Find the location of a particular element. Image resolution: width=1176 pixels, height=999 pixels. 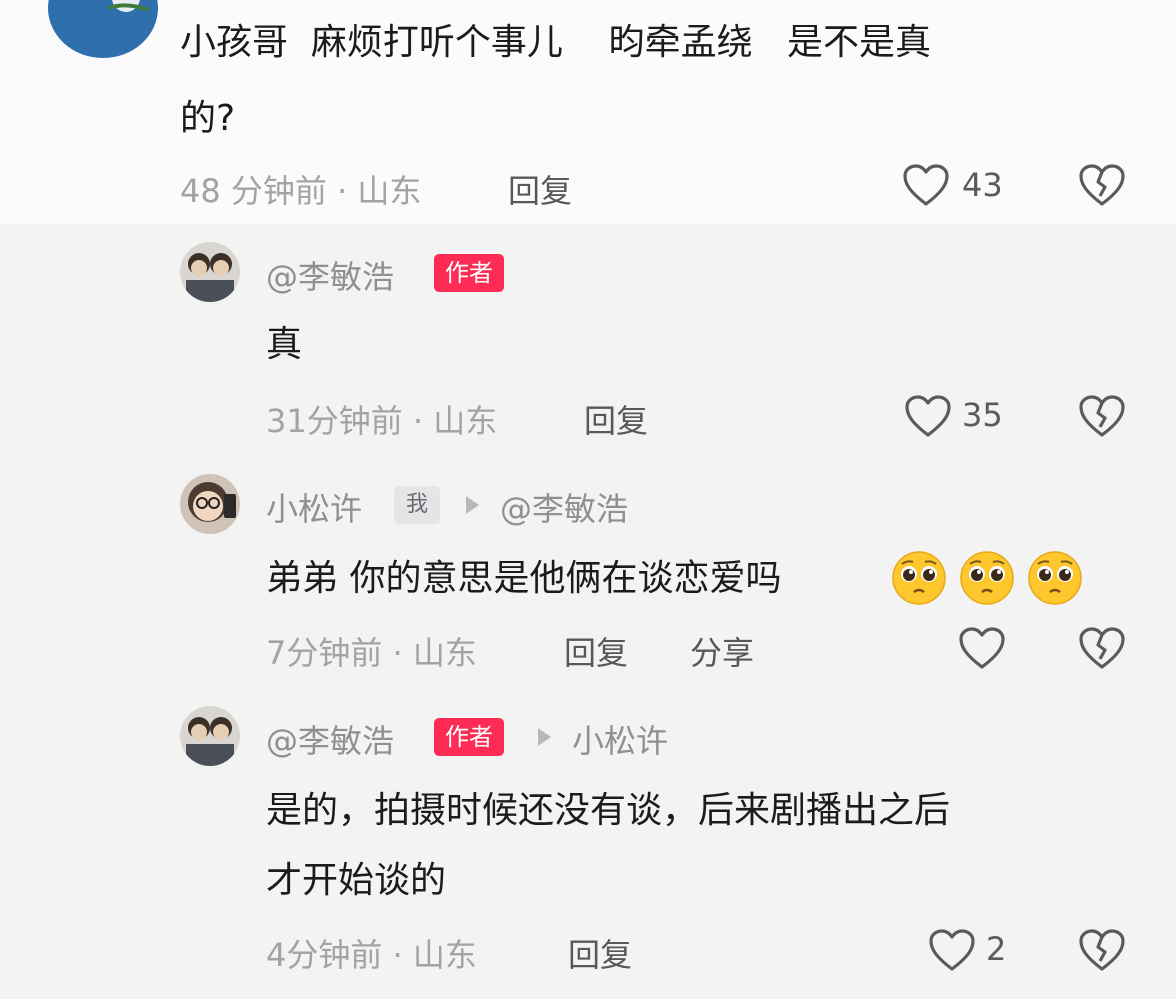

reply-text: 真 is located at coordinates (284, 344).